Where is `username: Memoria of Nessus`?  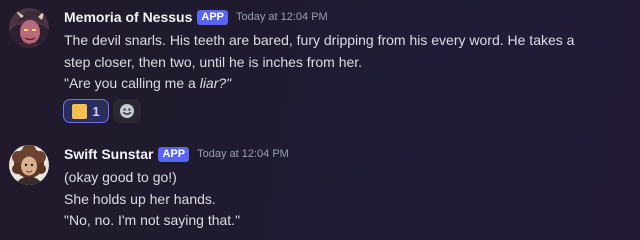
username: Memoria of Nessus is located at coordinates (128, 17).